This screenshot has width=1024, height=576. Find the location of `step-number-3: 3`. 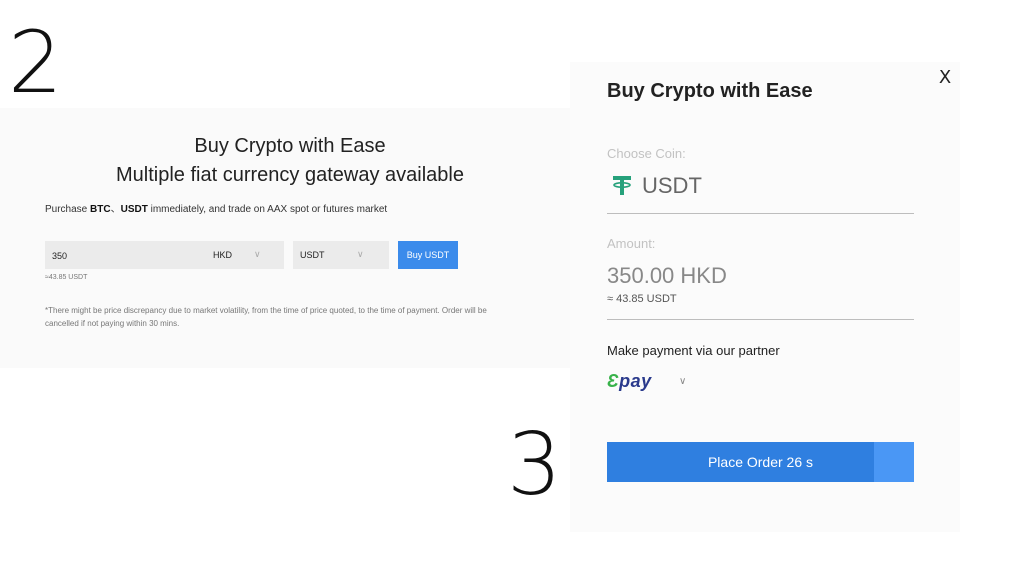

step-number-3: 3 is located at coordinates (534, 465).